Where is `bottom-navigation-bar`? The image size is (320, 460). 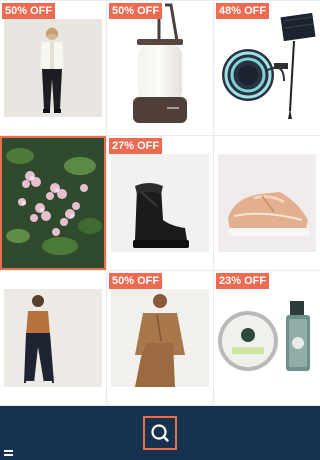 bottom-navigation-bar is located at coordinates (160, 433).